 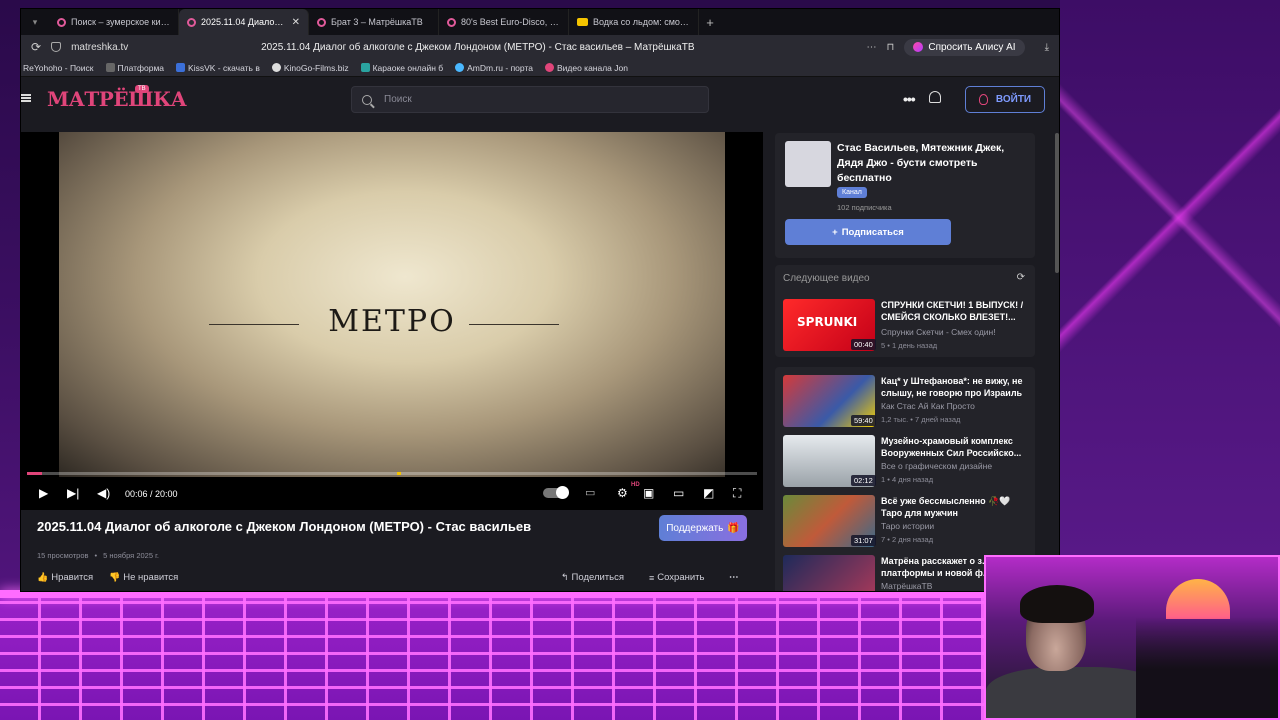 What do you see at coordinates (592, 67) in the screenshot?
I see `bookmark-label: Видео канала Jon` at bounding box center [592, 67].